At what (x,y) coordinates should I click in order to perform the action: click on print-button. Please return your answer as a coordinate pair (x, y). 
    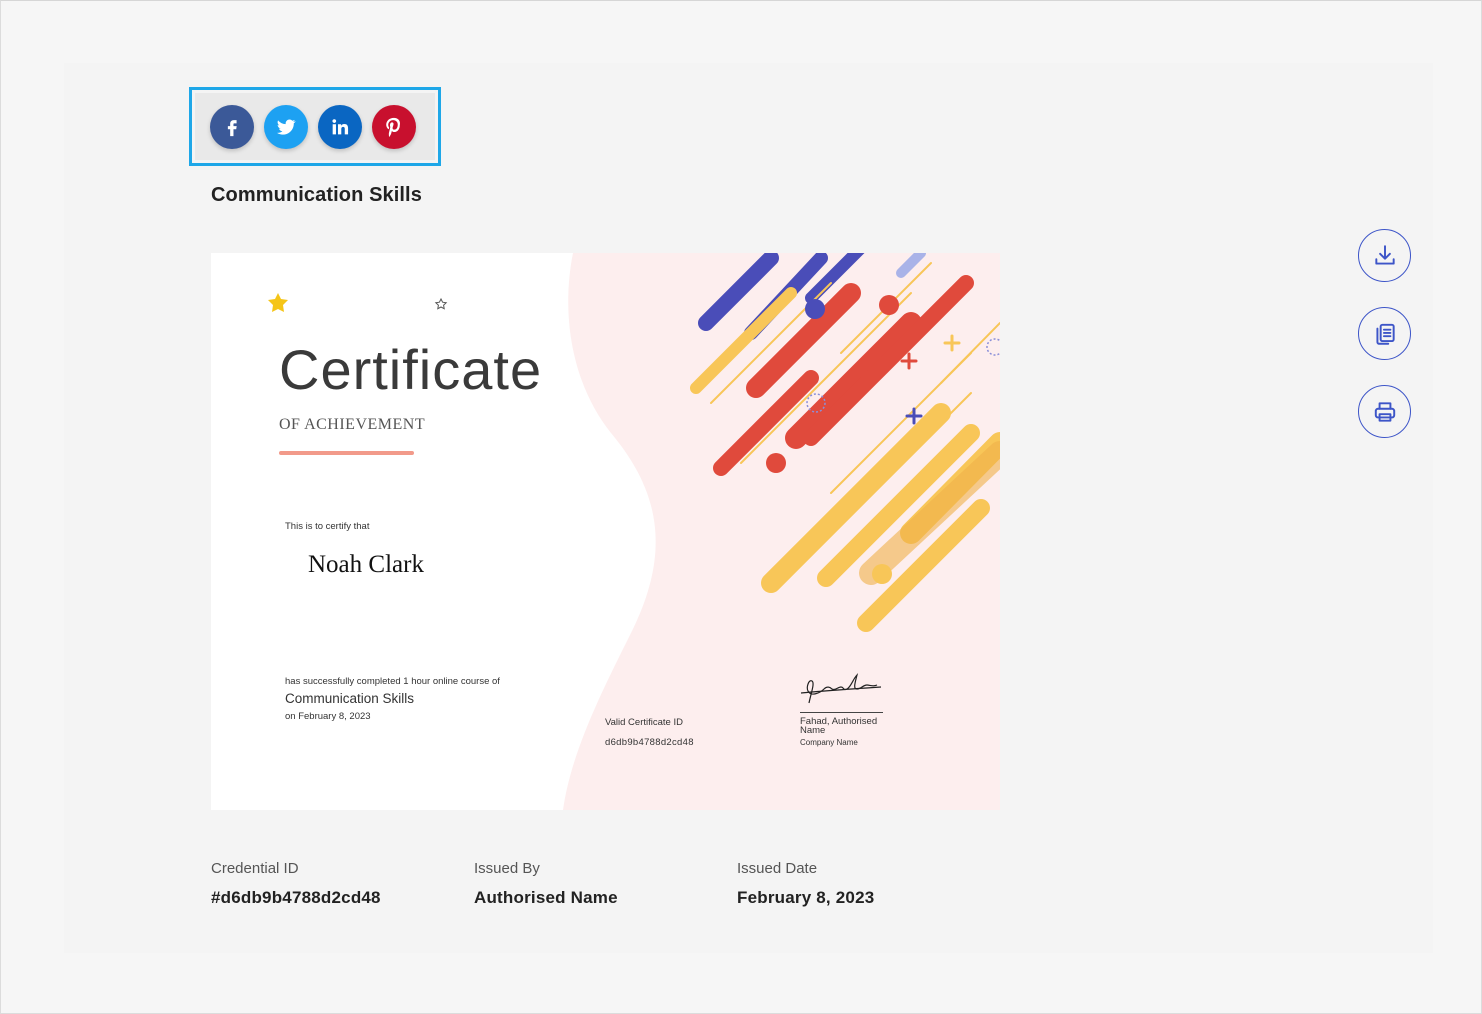
    Looking at the image, I should click on (1384, 411).